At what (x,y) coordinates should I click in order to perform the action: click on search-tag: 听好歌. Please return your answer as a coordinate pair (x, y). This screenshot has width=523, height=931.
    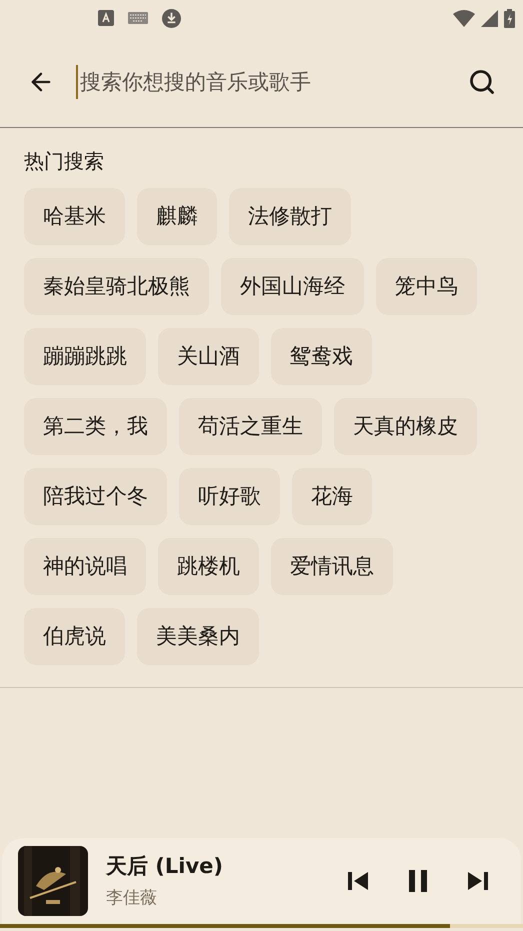
    Looking at the image, I should click on (229, 496).